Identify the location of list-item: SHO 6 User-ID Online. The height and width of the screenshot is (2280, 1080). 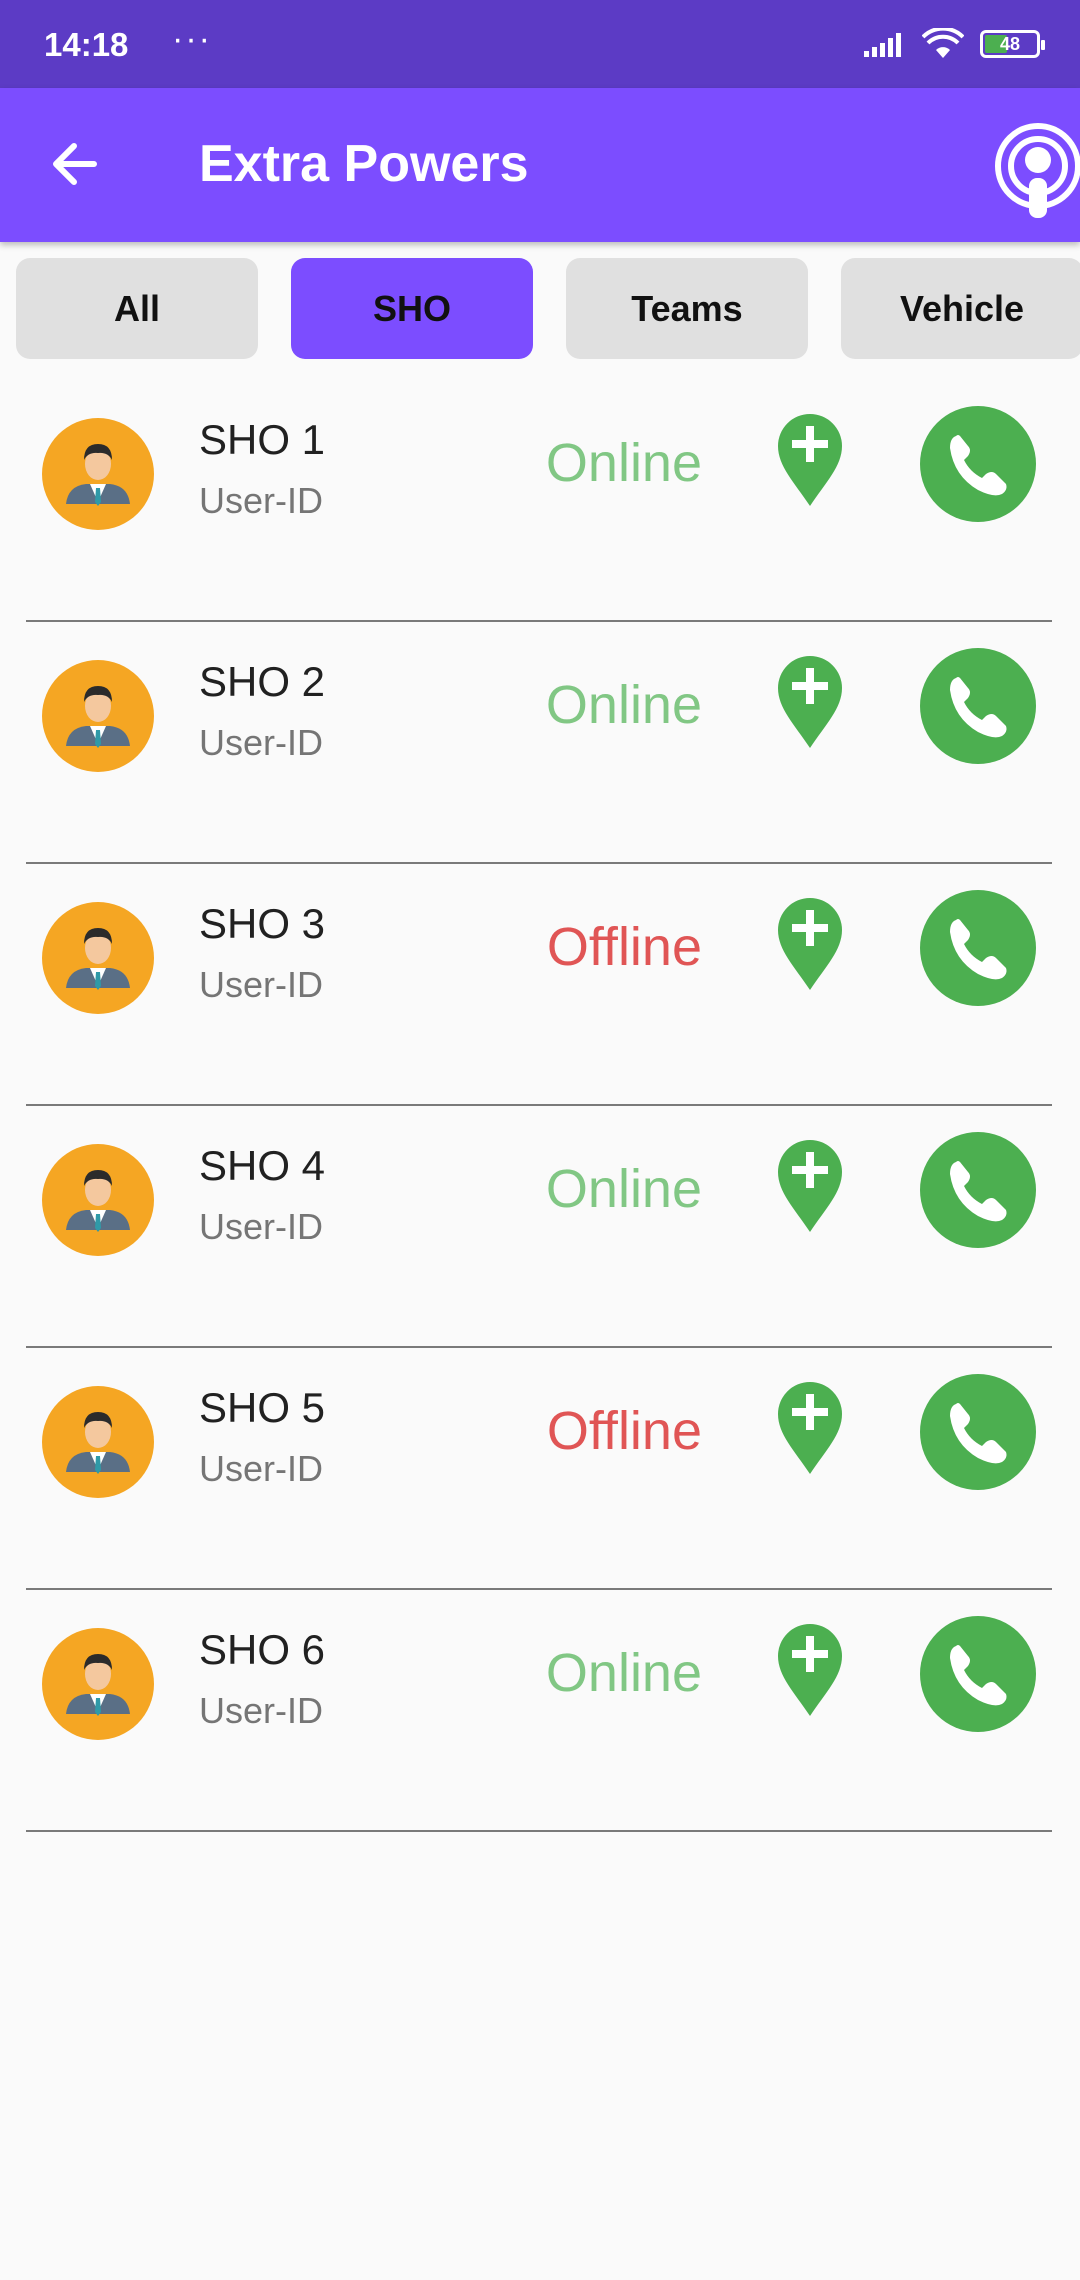
(540, 1711).